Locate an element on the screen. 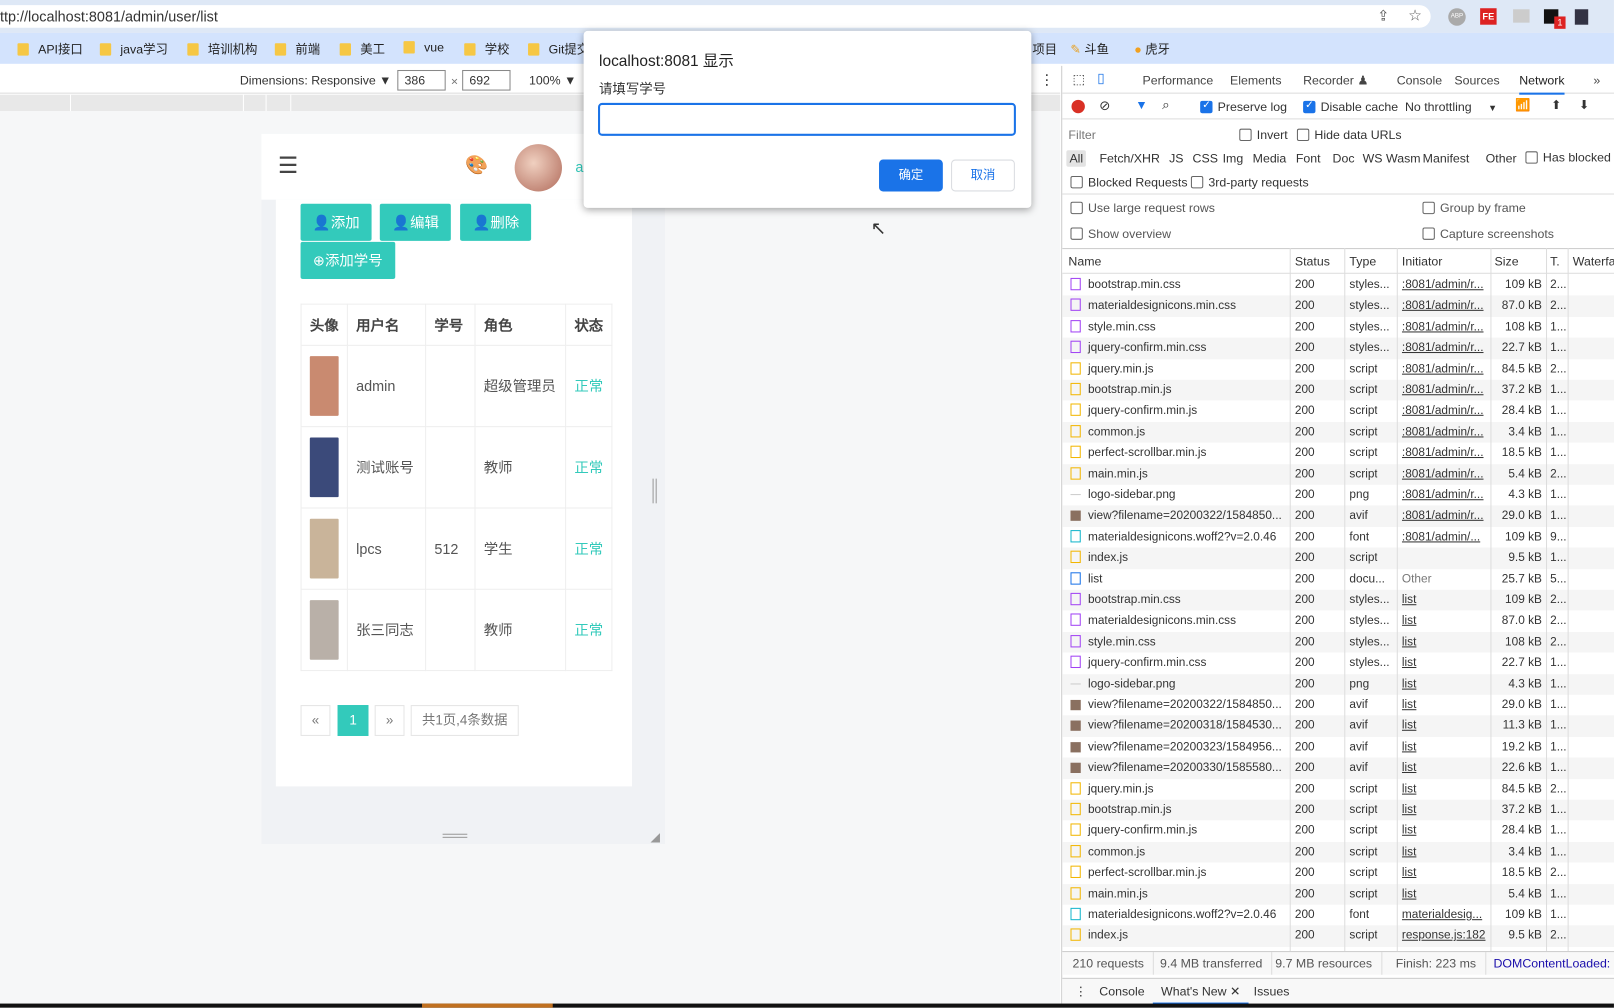 This screenshot has height=1008, width=1614. resize-handle-right is located at coordinates (654, 491).